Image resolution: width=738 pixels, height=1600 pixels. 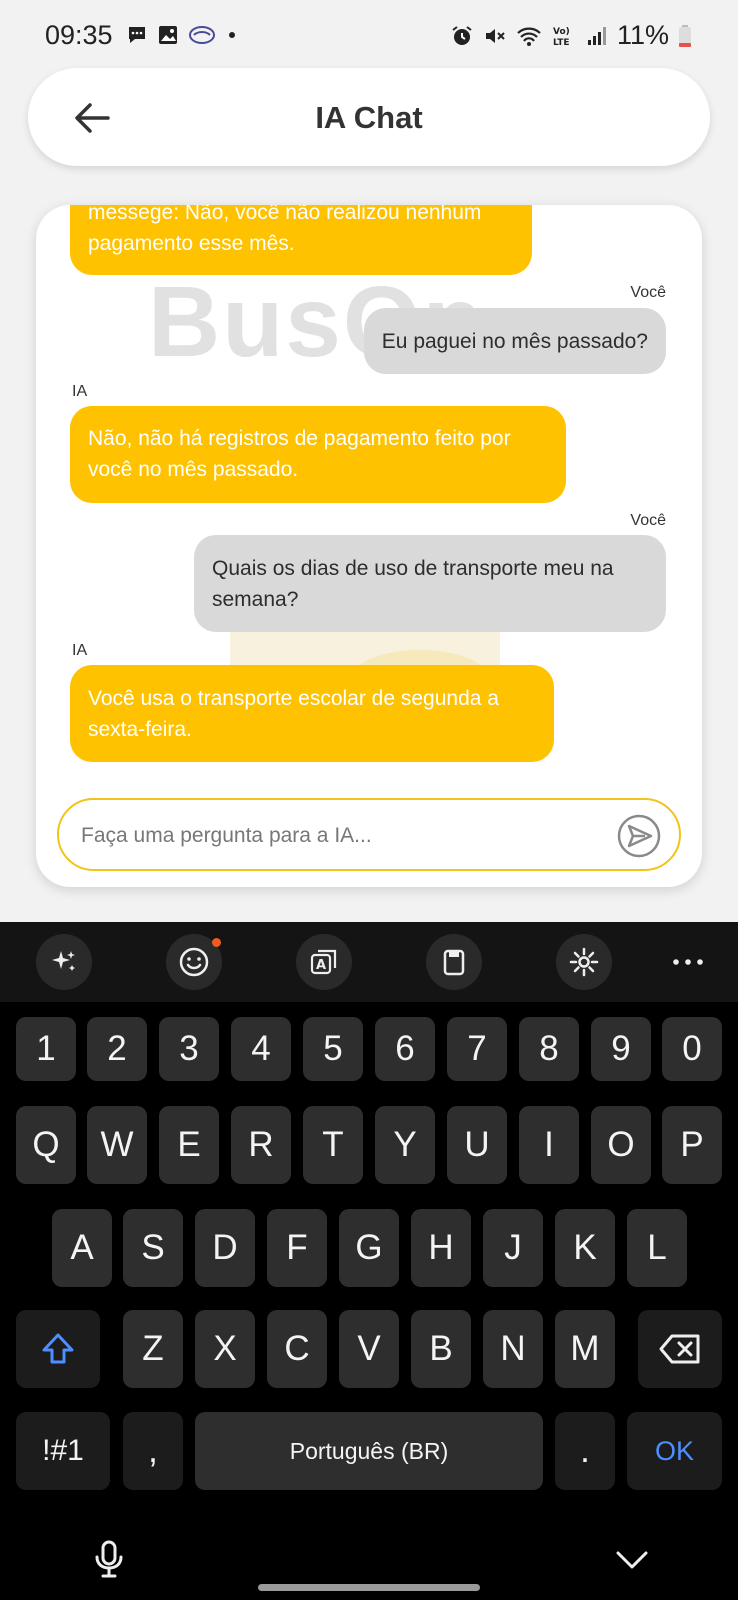 I want to click on key-f: F, so click(x=297, y=1248).